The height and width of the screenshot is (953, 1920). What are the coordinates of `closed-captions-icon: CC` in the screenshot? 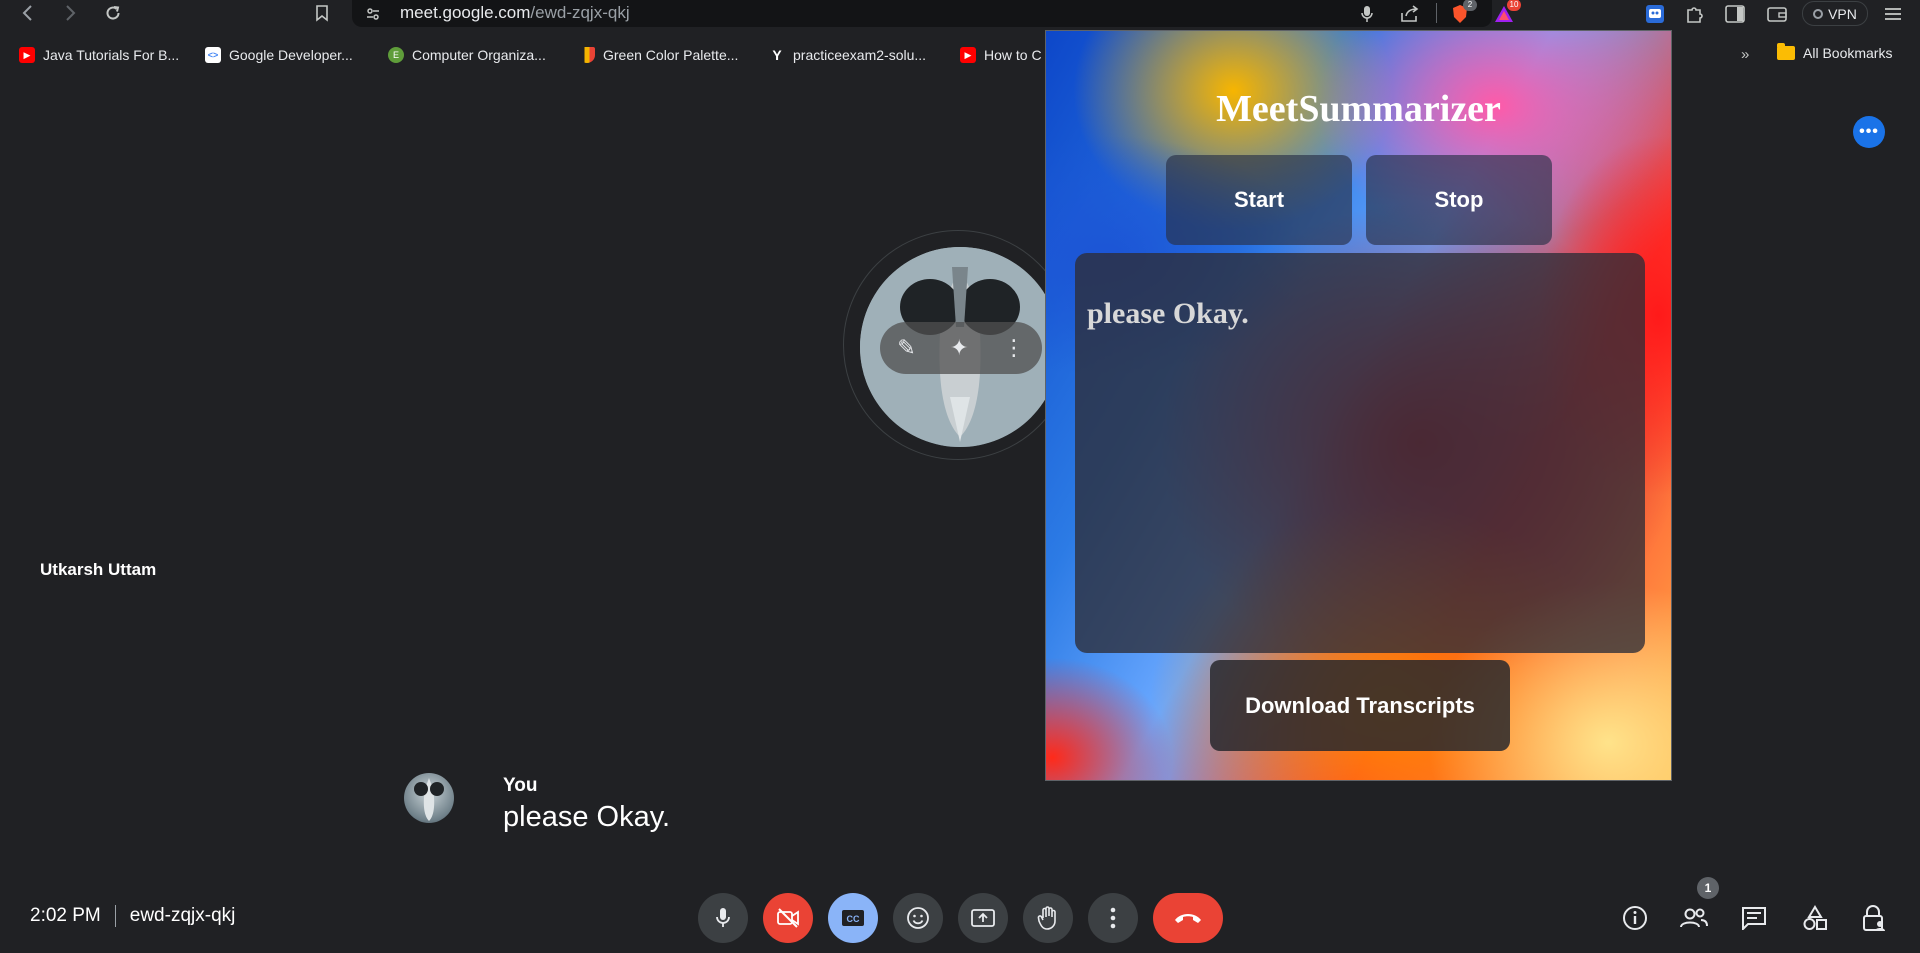 It's located at (853, 918).